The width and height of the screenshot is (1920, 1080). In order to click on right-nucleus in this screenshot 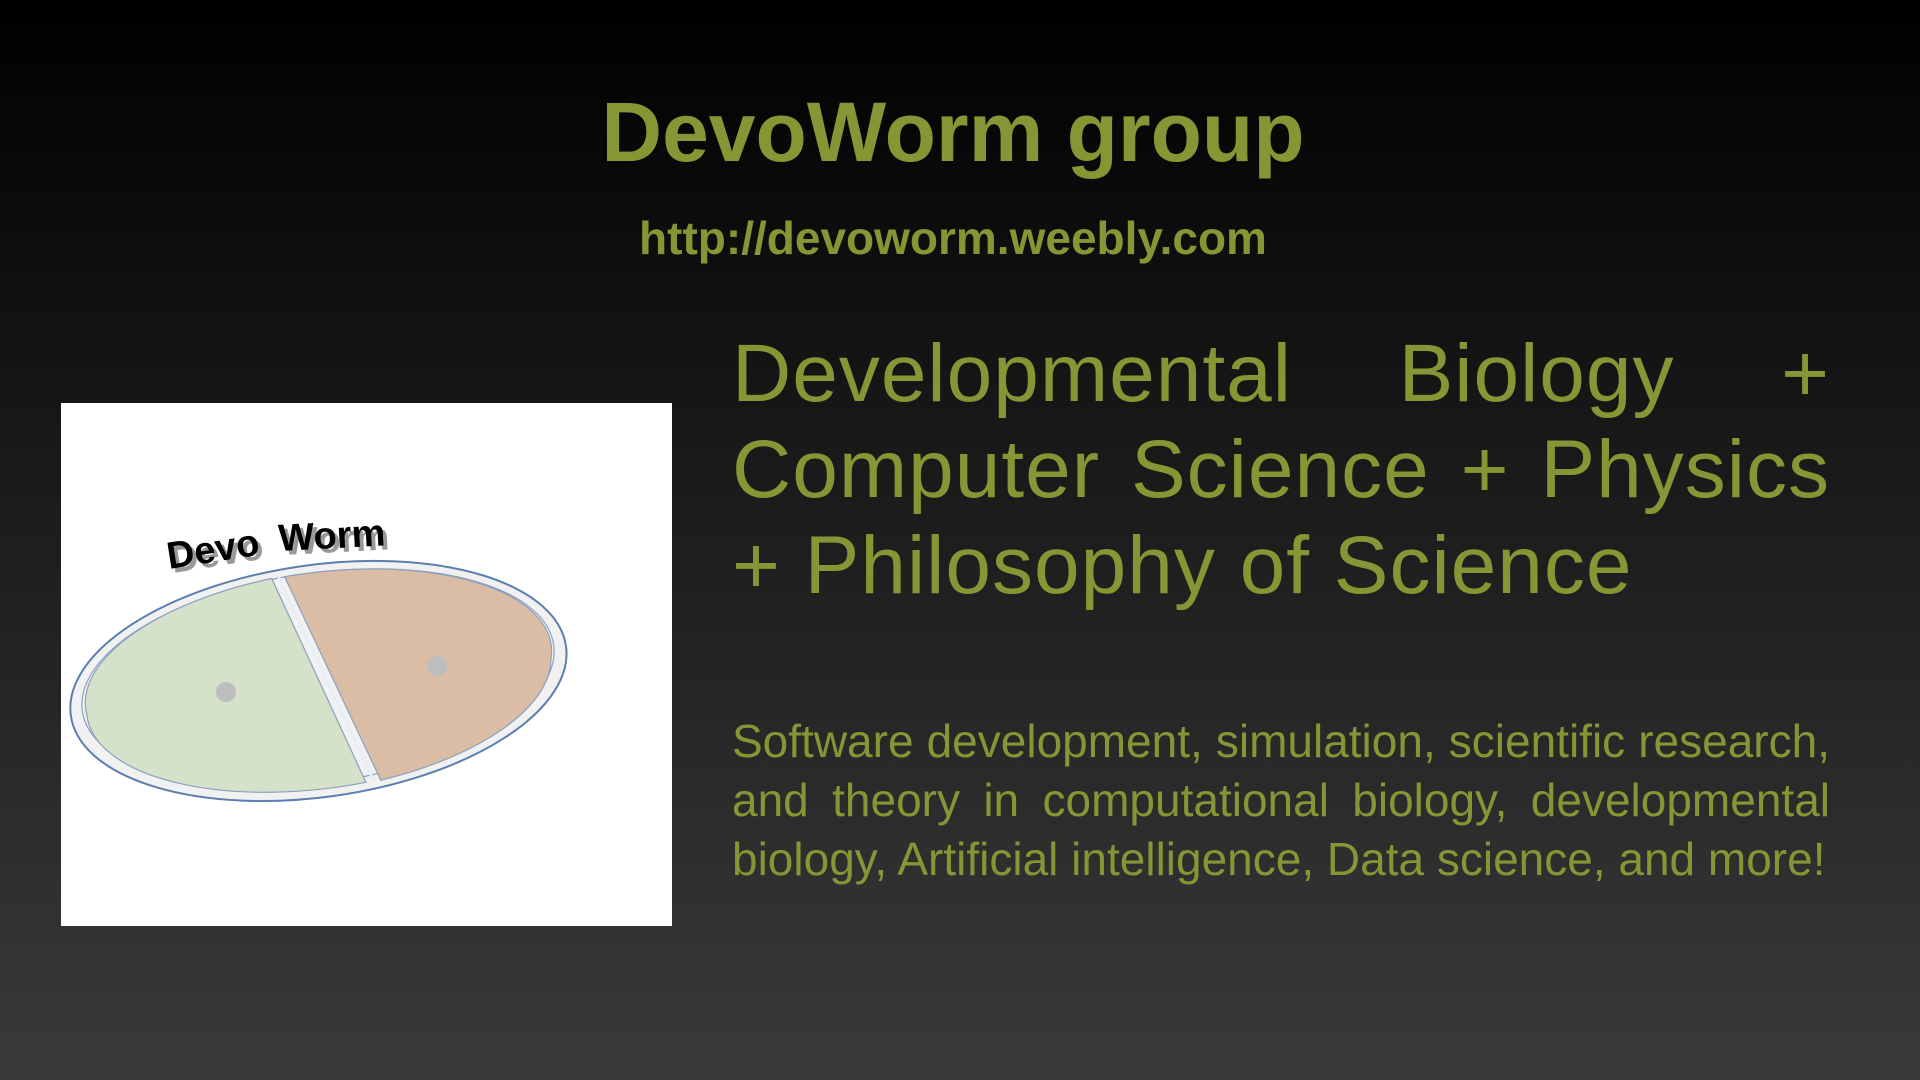, I will do `click(437, 666)`.